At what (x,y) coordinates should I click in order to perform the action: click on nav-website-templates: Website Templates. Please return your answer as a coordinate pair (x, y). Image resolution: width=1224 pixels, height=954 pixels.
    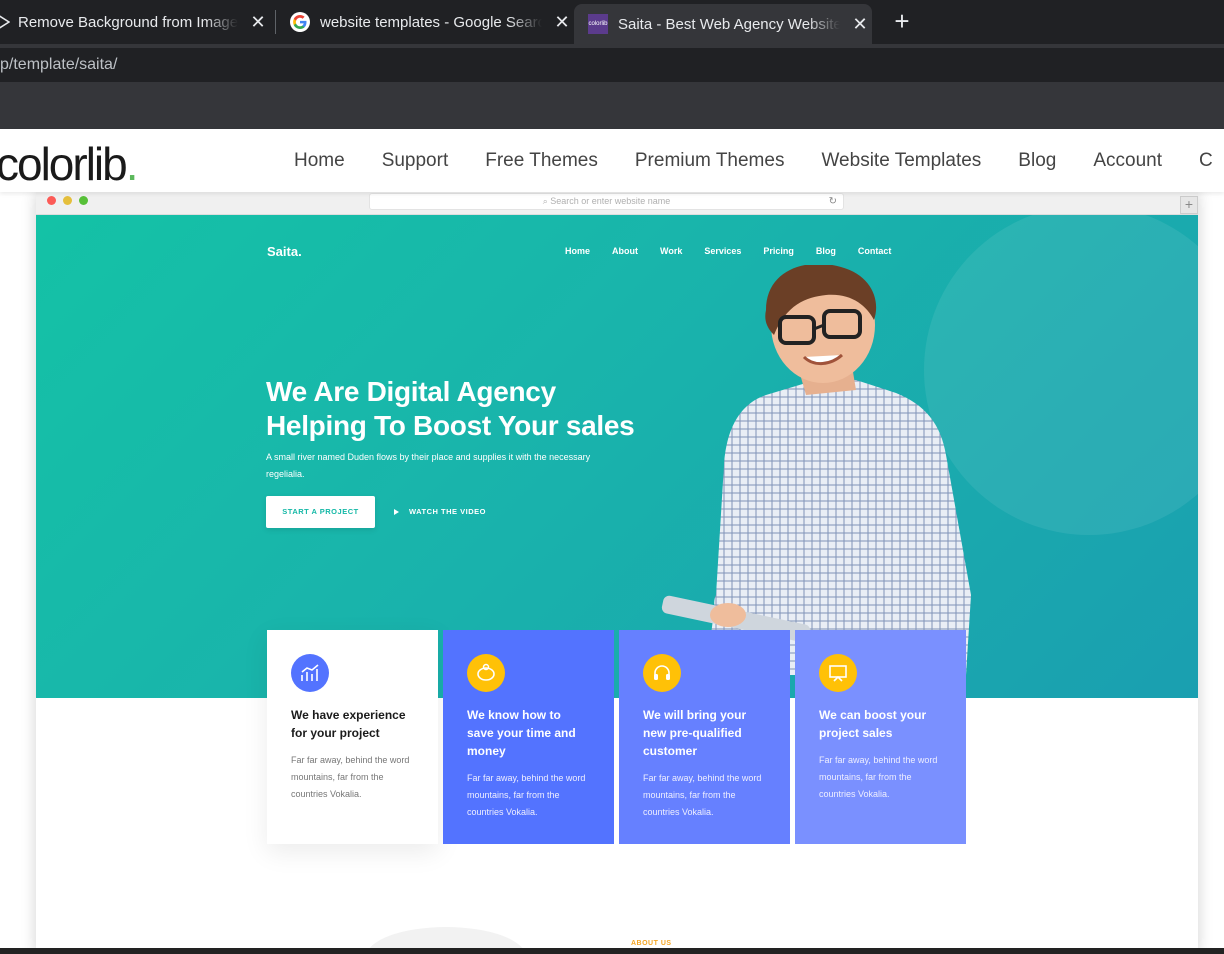
    Looking at the image, I should click on (901, 161).